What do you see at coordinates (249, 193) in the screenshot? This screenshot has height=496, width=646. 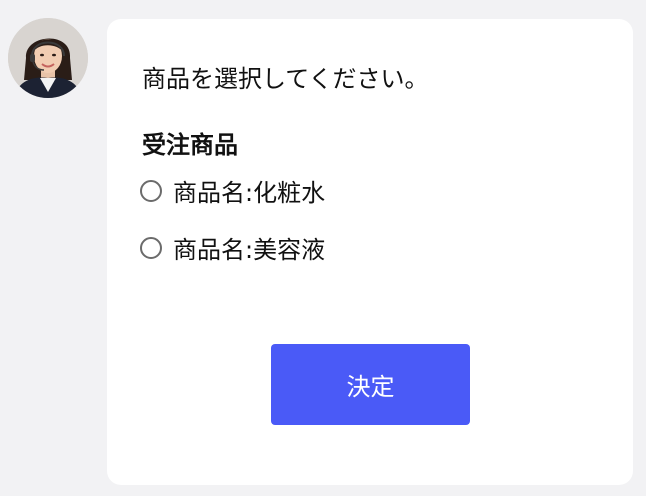 I see `option-label: 商品名:化粧水` at bounding box center [249, 193].